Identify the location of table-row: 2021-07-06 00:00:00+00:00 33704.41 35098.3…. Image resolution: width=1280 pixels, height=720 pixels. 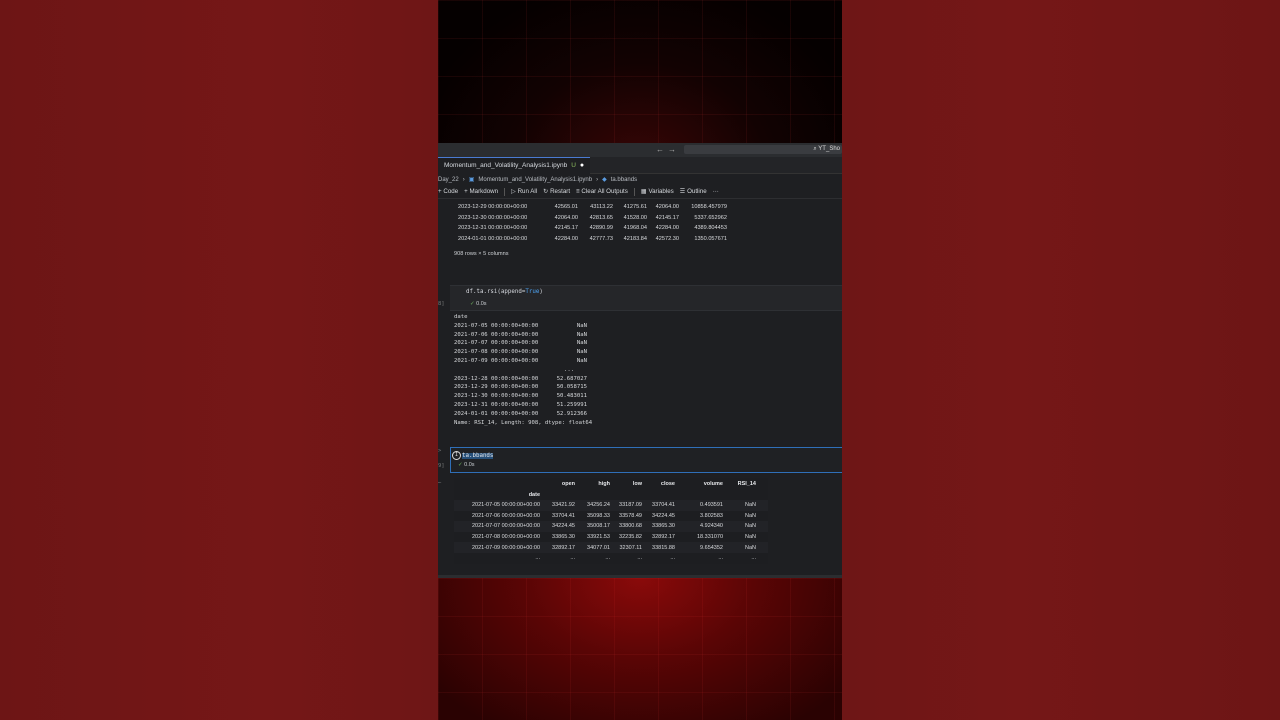
(611, 516).